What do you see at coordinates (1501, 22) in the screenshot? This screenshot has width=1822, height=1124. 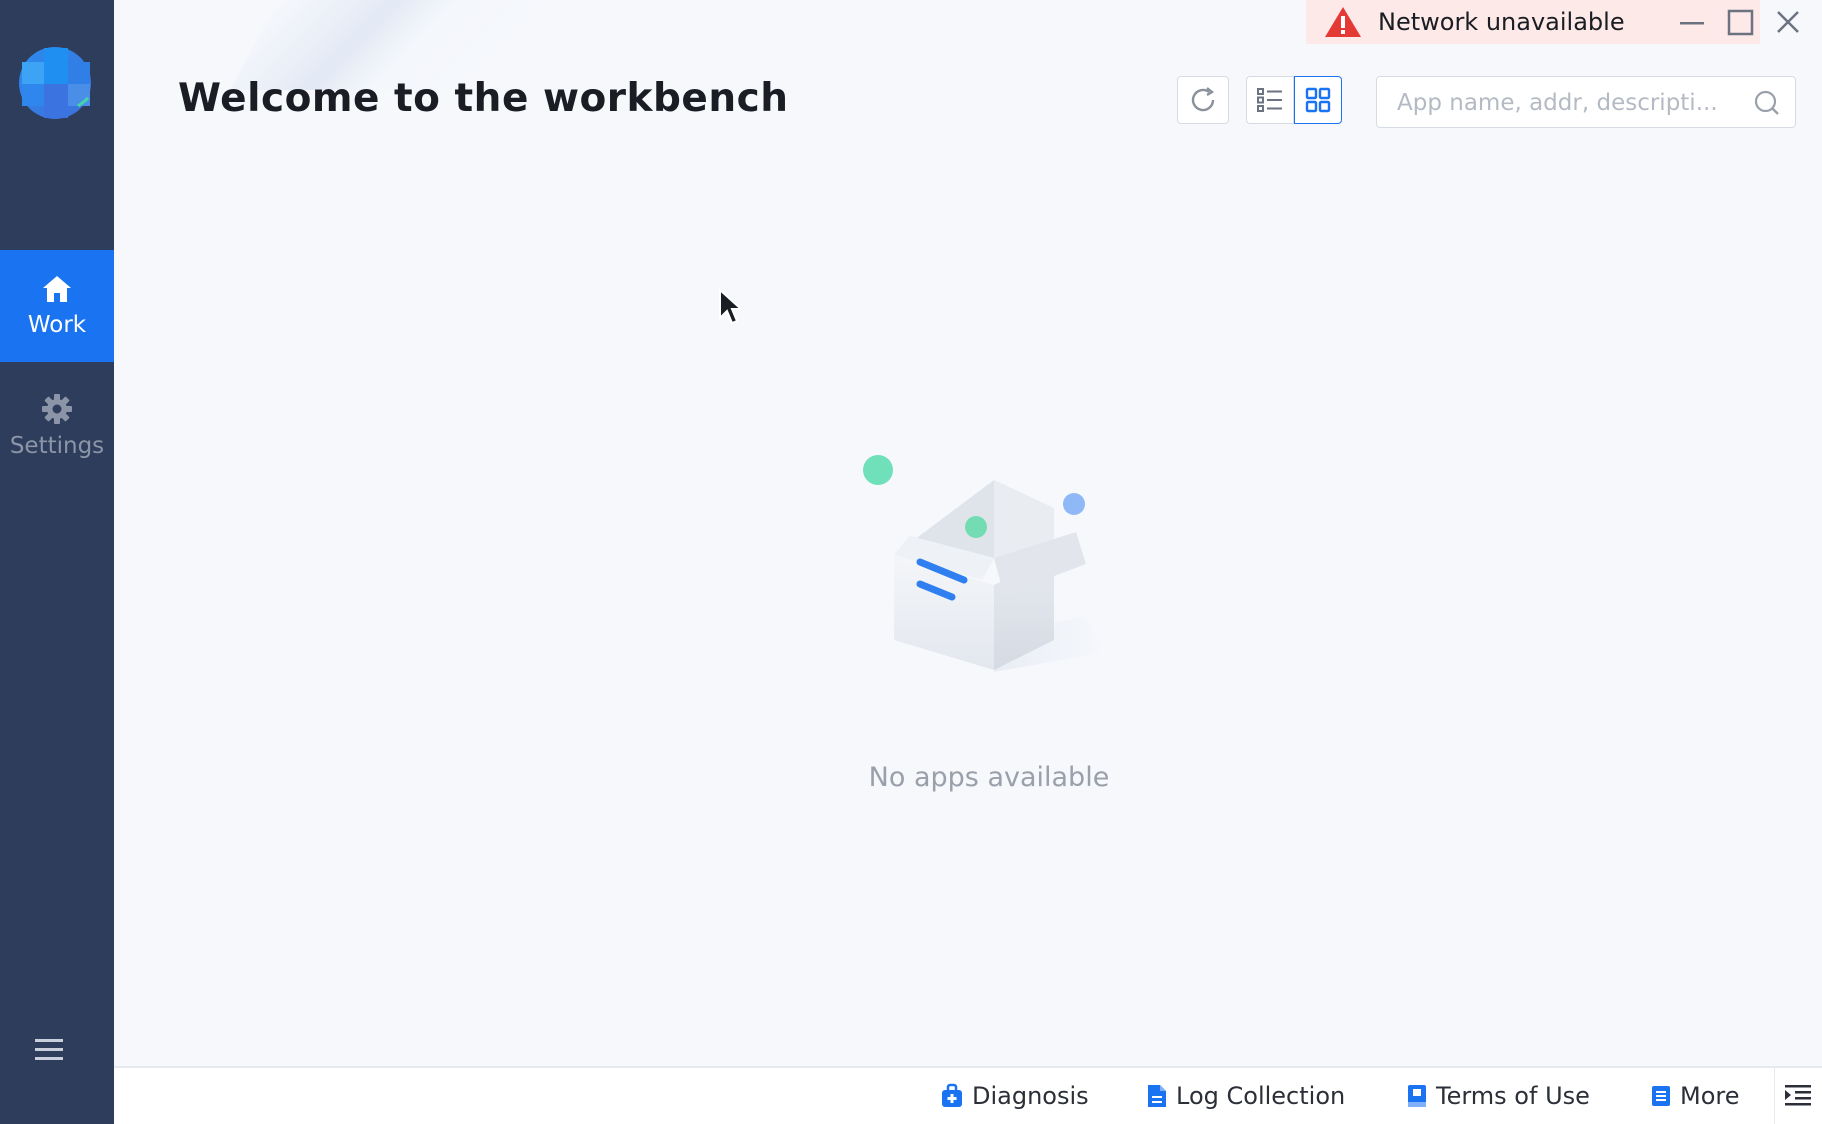 I see `notice-text: Network unavailable` at bounding box center [1501, 22].